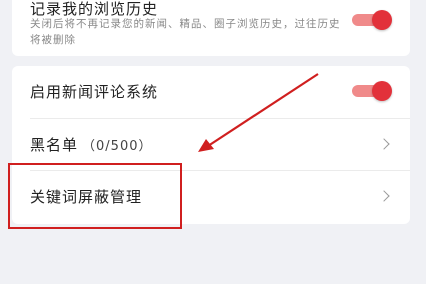 Image resolution: width=426 pixels, height=284 pixels. I want to click on annotation-arrow, so click(258, 112).